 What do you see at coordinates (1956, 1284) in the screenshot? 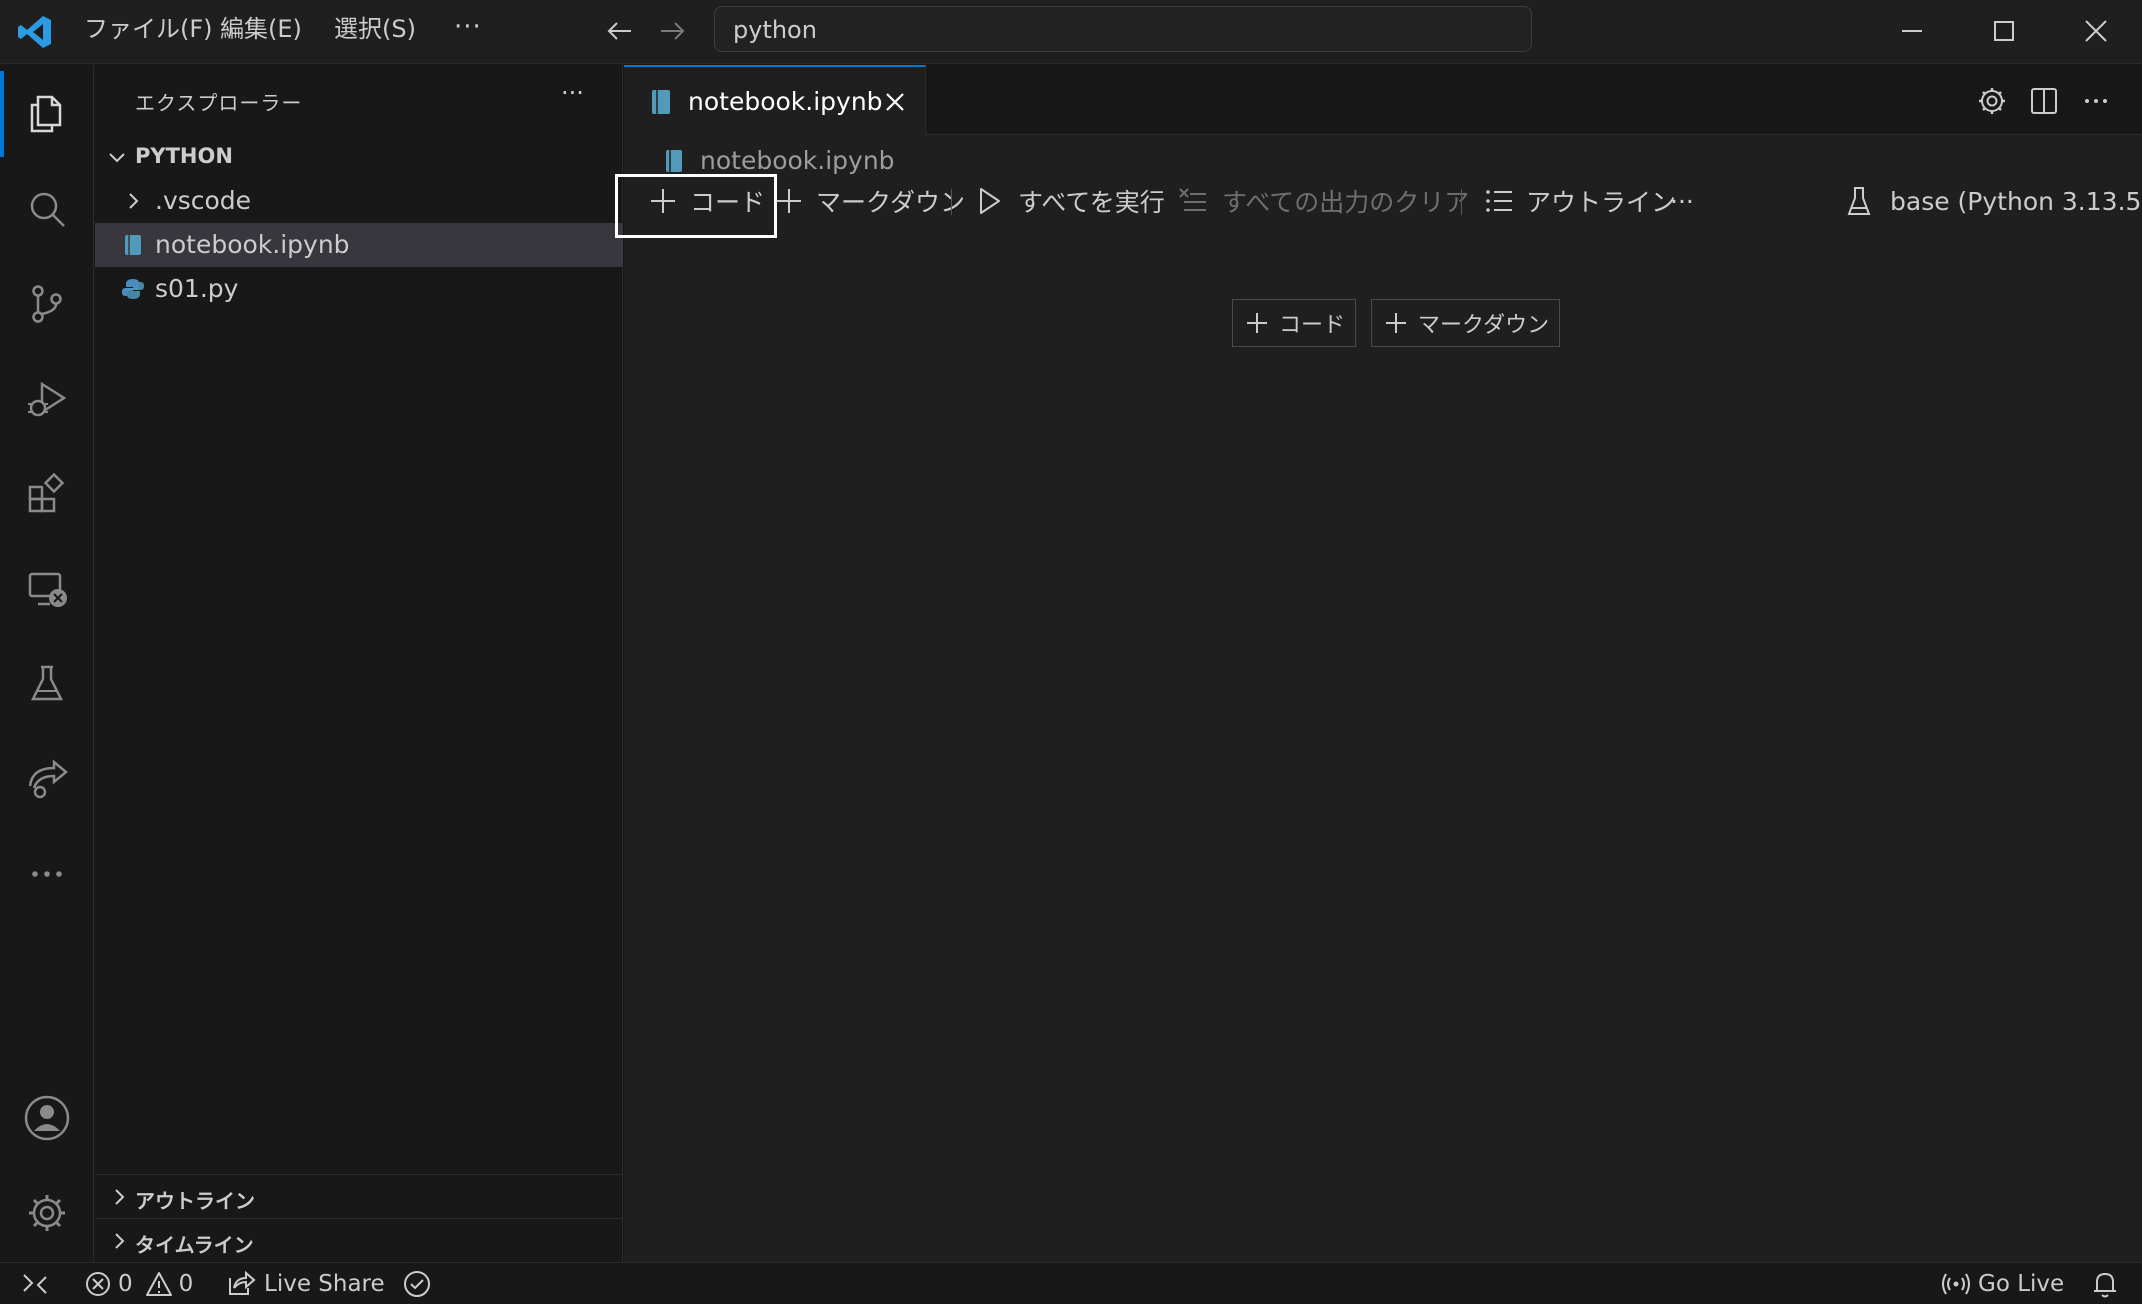
I see `broadcast-icon` at bounding box center [1956, 1284].